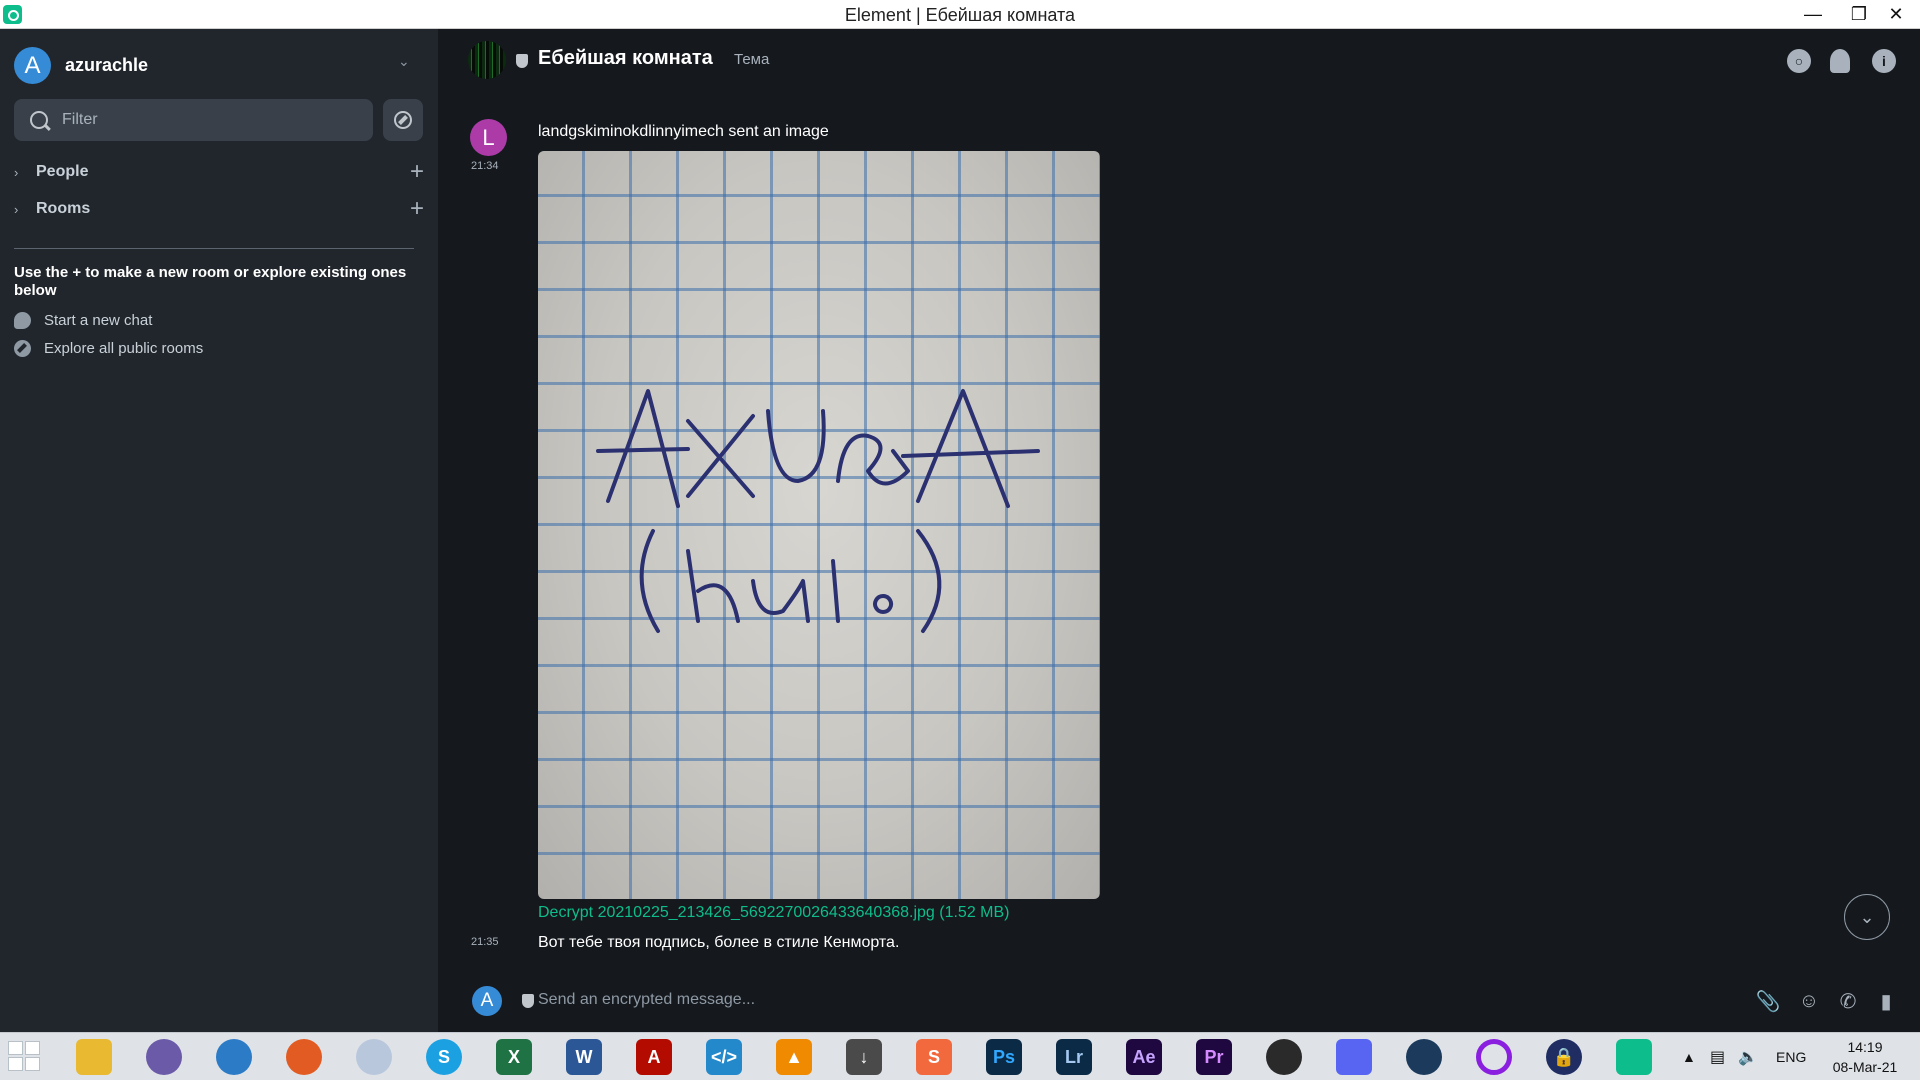 This screenshot has height=1080, width=1920. I want to click on user-avatar: A, so click(32, 65).